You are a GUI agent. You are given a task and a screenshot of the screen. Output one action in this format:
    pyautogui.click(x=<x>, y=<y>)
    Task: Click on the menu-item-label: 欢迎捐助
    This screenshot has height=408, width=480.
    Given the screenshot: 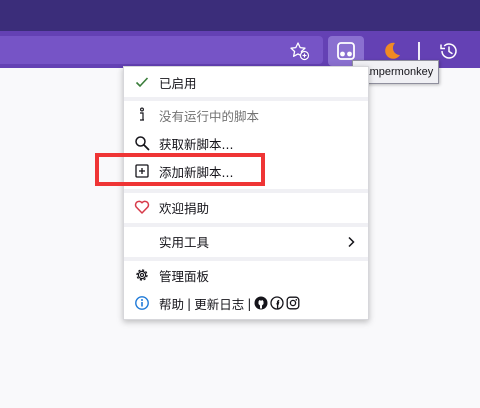 What is the action you would take?
    pyautogui.click(x=184, y=208)
    